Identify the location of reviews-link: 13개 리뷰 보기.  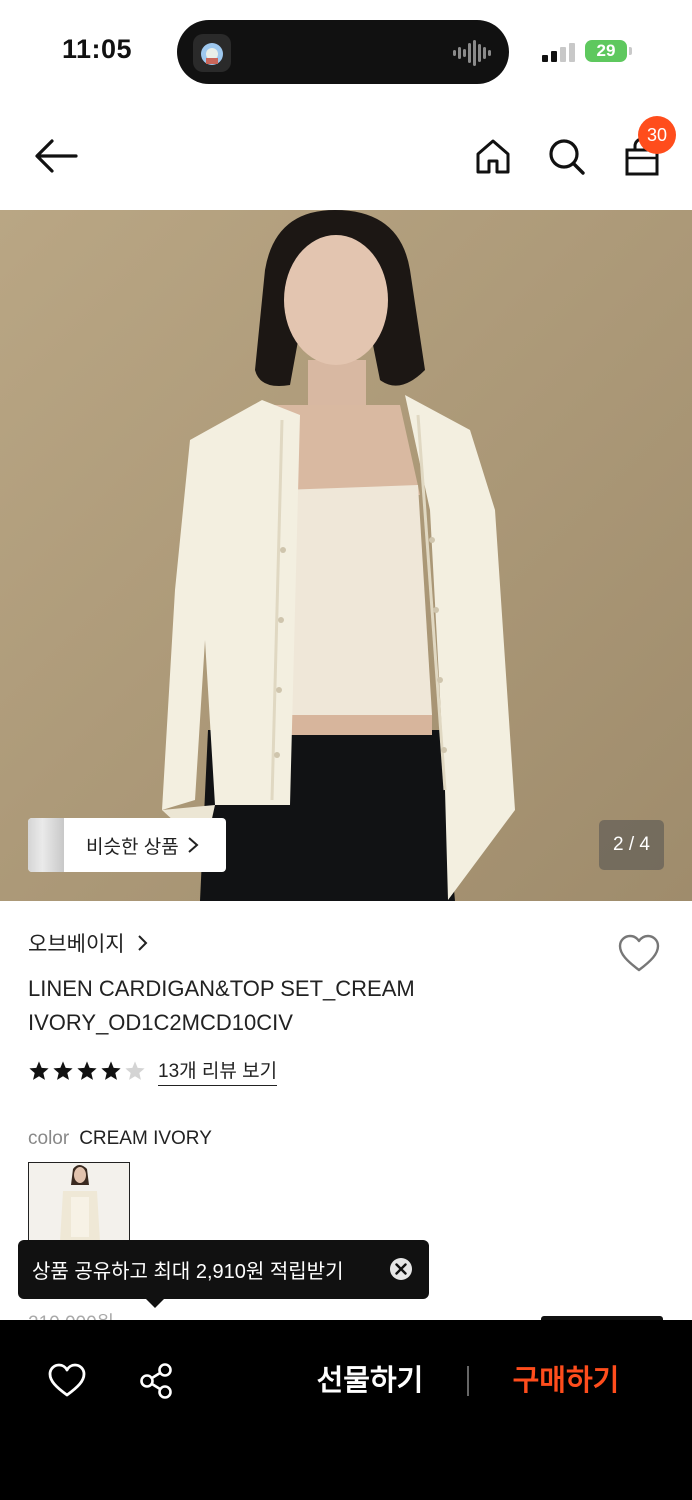
(218, 1071).